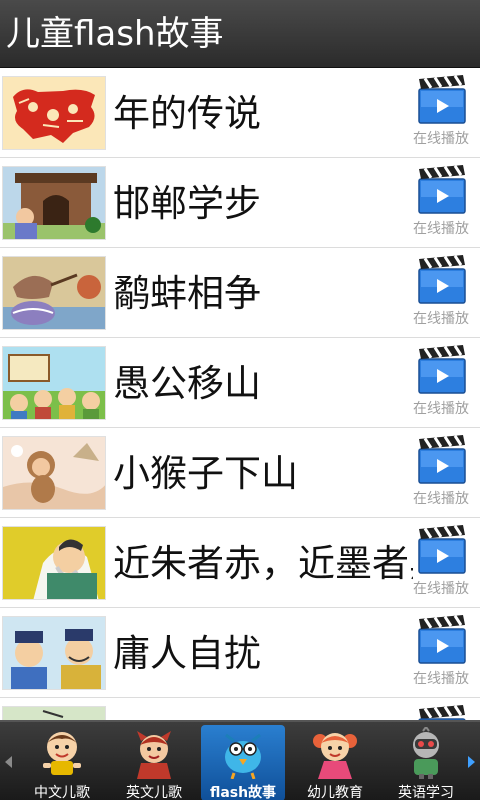 The image size is (480, 800). I want to click on tab-english-learning: 英语学习, so click(426, 762).